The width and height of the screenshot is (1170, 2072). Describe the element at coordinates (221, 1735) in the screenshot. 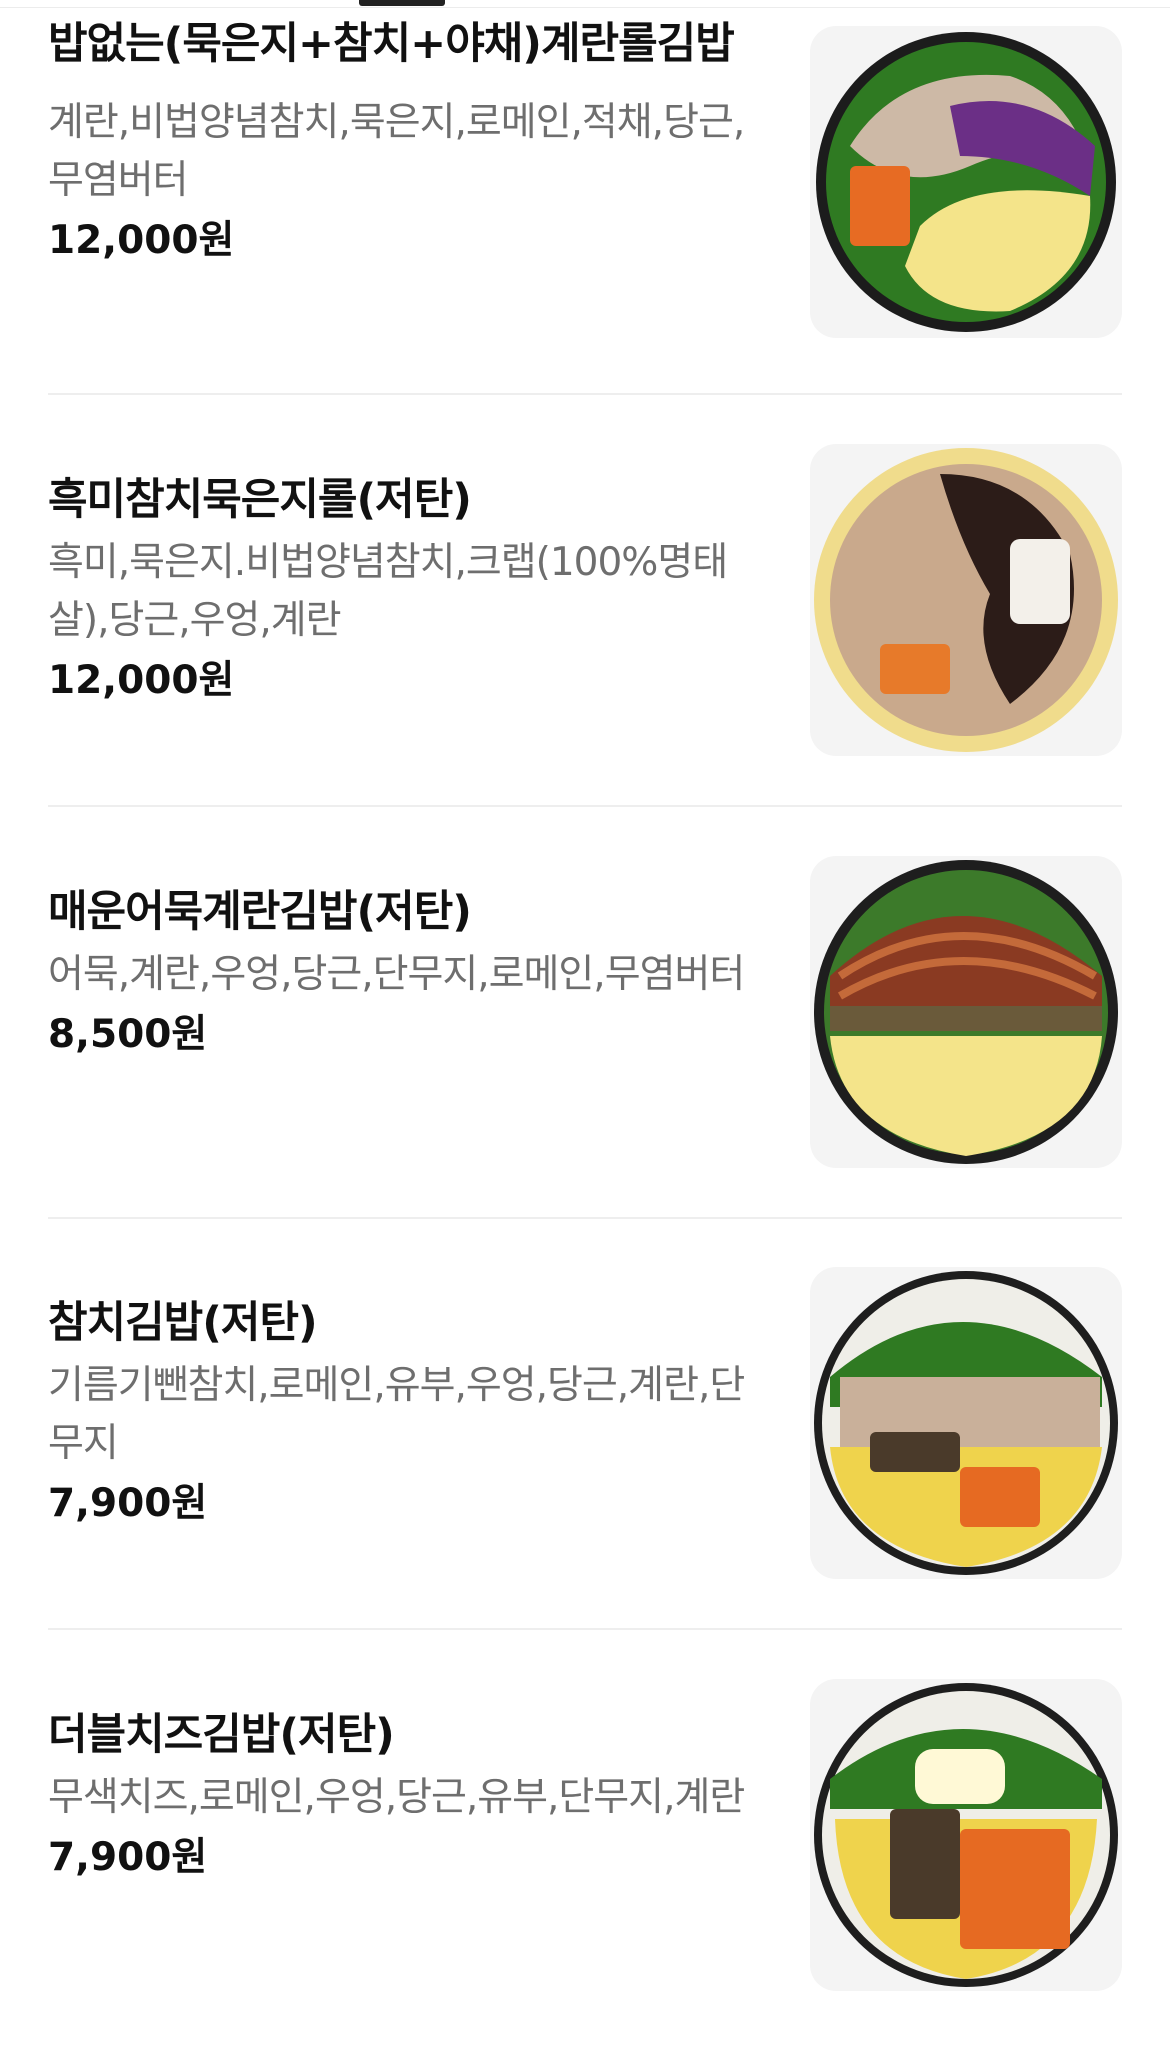

I see `menu-item-name: 더블치즈김밥(저탄)` at that location.